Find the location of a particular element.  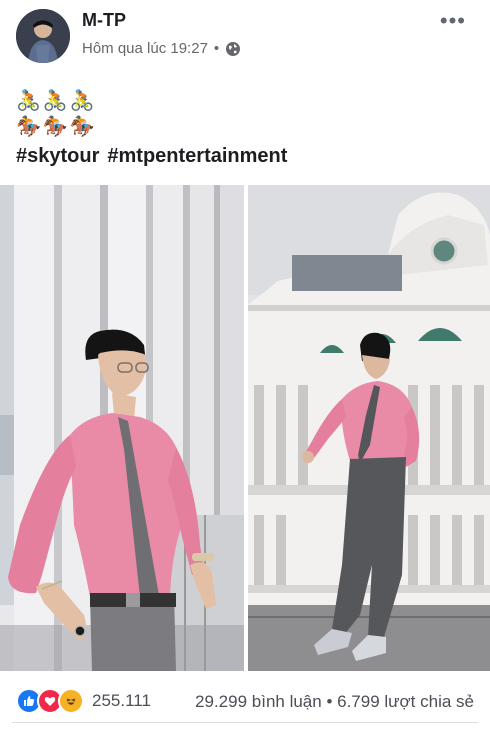

footer-divider is located at coordinates (245, 722).